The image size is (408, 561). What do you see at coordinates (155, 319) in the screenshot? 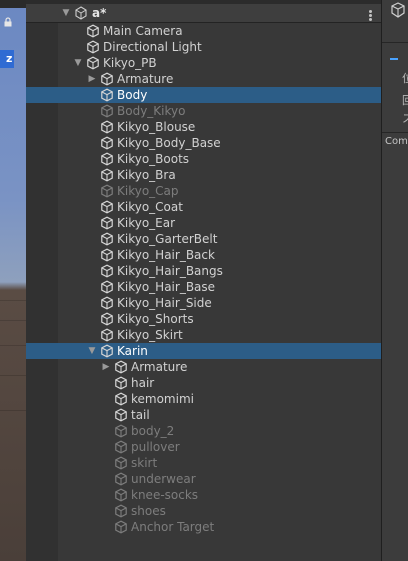
I see `hierarchy-item-label: Kikyo_Shorts` at bounding box center [155, 319].